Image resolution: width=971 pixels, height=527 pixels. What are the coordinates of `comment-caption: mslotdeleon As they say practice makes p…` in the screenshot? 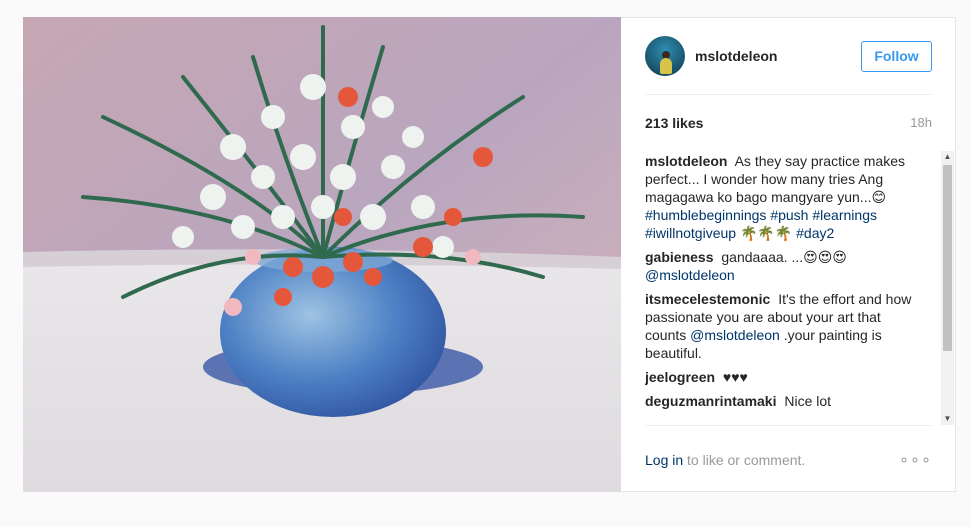 It's located at (784, 197).